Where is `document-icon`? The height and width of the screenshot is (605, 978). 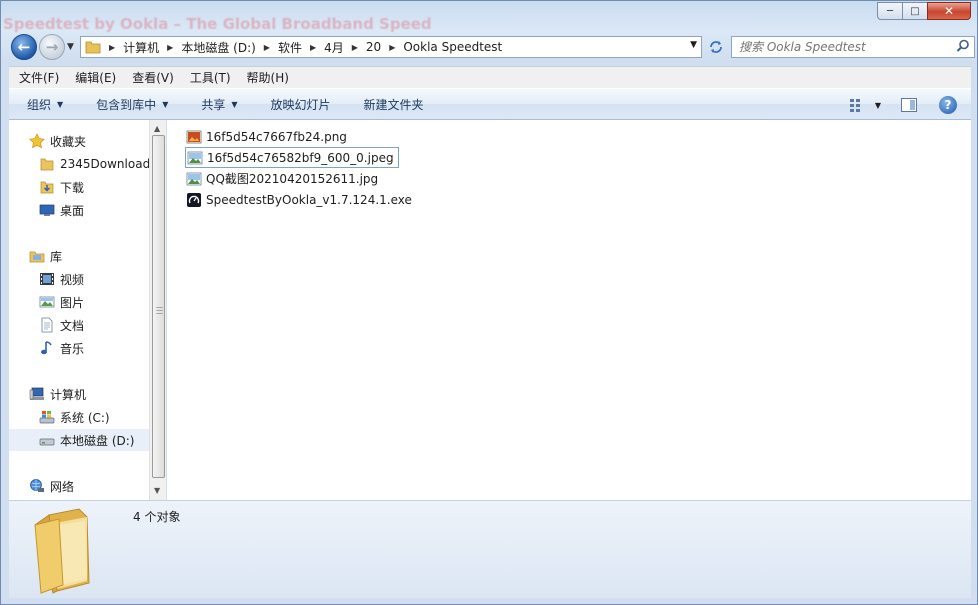
document-icon is located at coordinates (47, 325).